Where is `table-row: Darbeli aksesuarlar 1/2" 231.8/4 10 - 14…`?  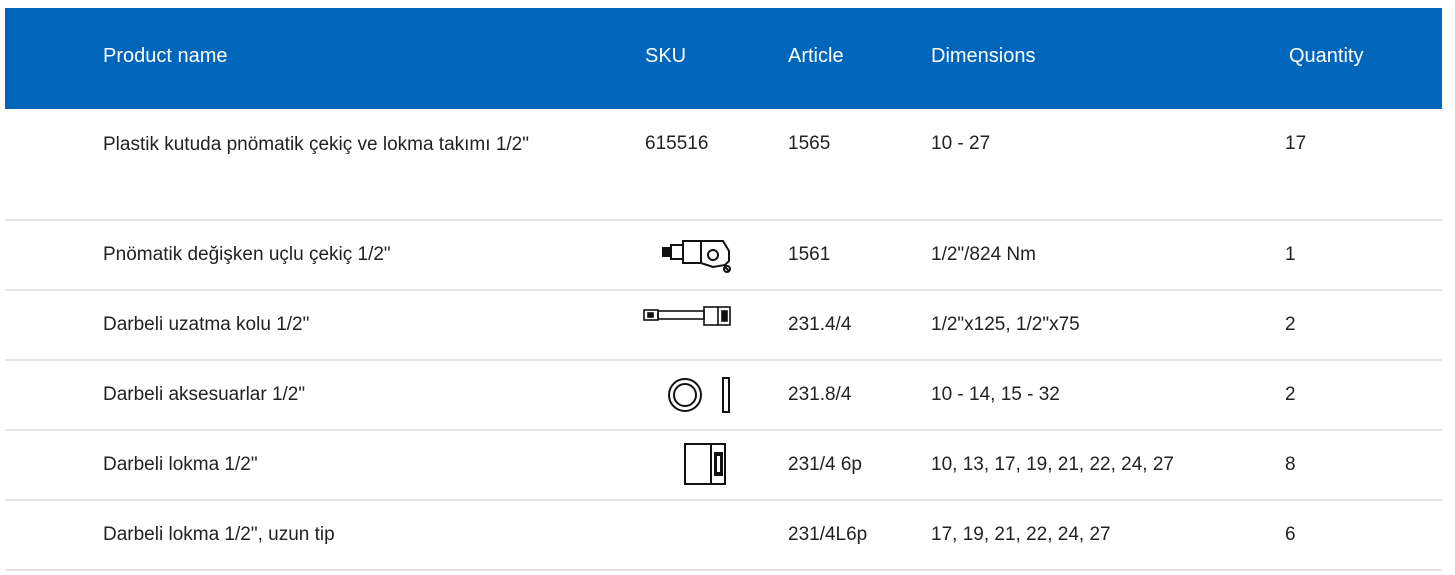
table-row: Darbeli aksesuarlar 1/2" 231.8/4 10 - 14… is located at coordinates (723, 396).